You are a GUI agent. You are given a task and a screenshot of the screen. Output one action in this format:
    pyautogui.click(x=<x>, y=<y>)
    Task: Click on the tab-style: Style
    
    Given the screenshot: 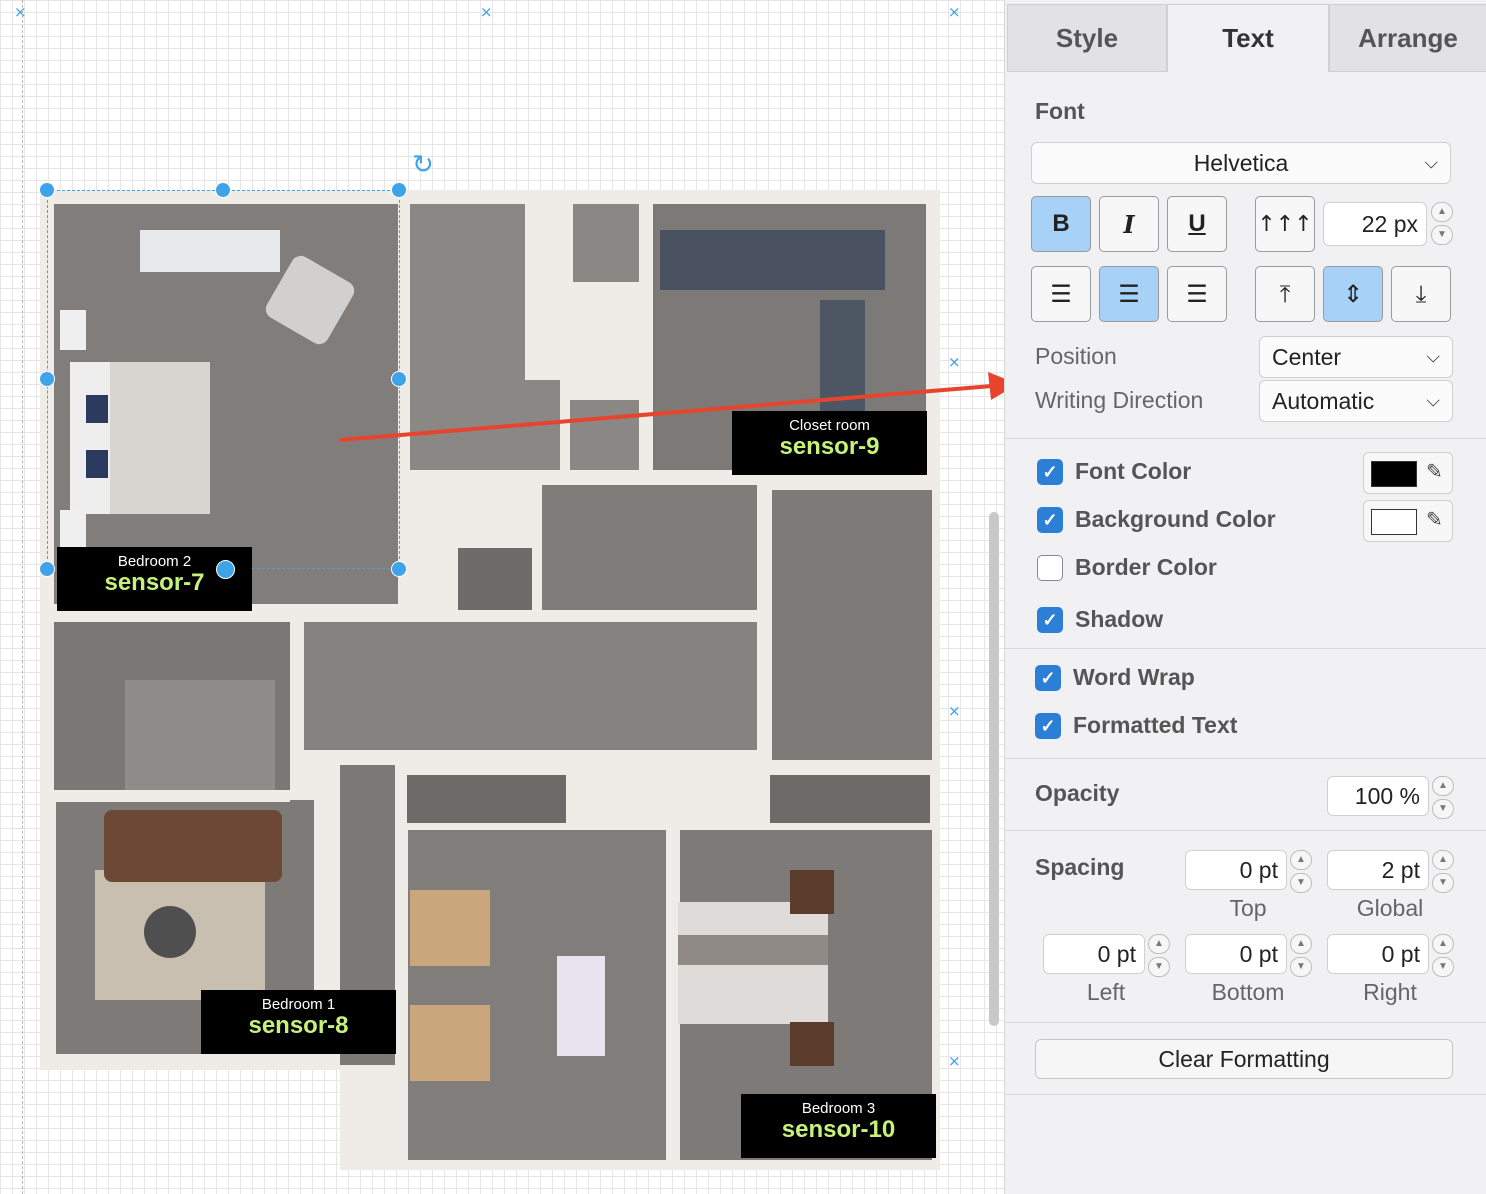 What is the action you would take?
    pyautogui.click(x=1087, y=38)
    